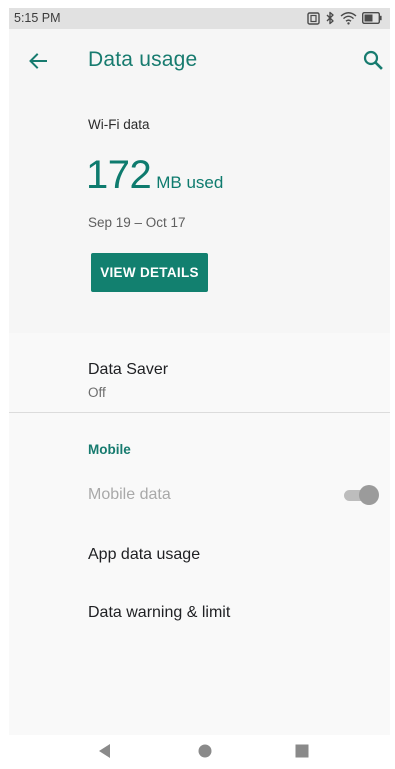 The image size is (395, 769). I want to click on page-title: Data usage, so click(143, 59).